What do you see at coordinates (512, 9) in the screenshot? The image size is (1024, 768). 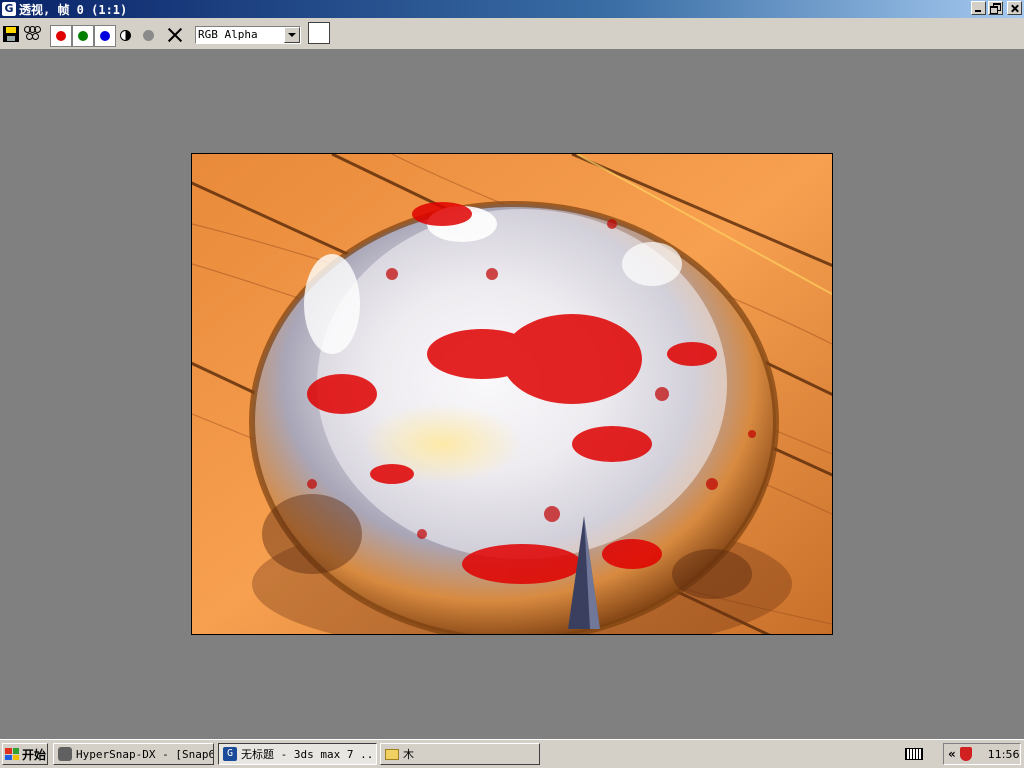 I see `title-bar: G 透视, 帧 0 (1:1)` at bounding box center [512, 9].